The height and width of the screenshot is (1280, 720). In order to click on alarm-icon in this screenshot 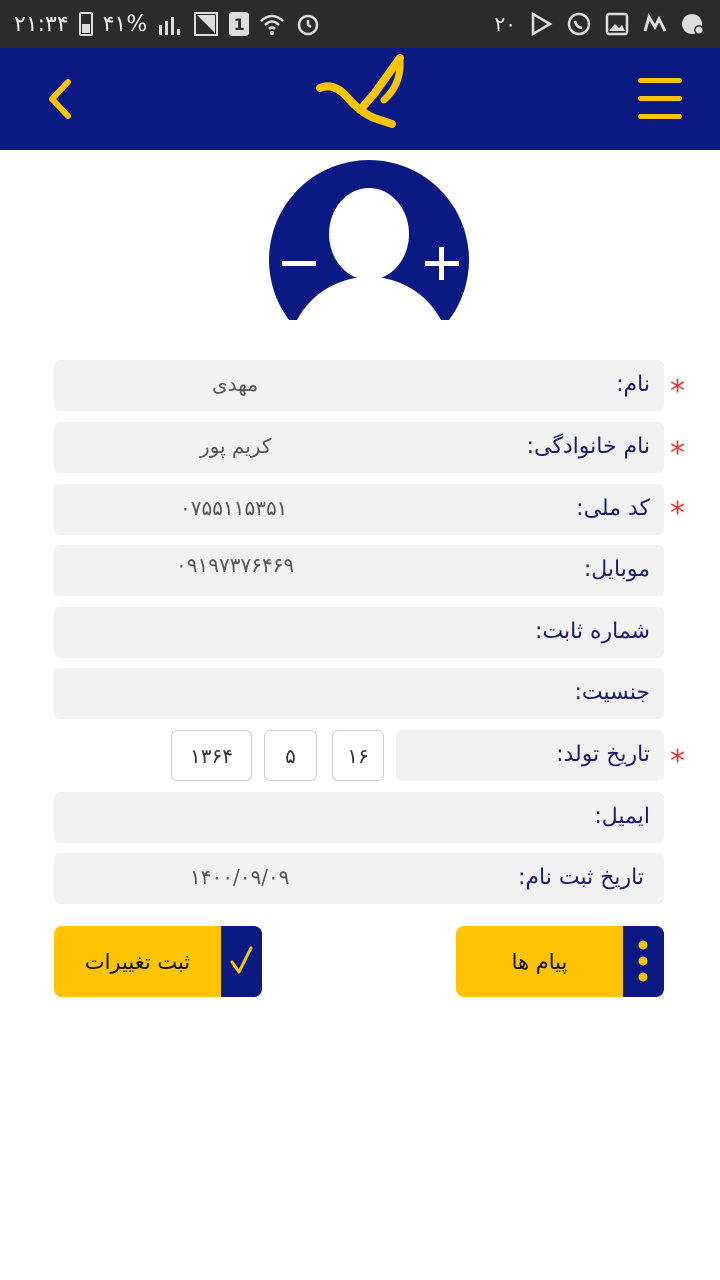, I will do `click(308, 25)`.